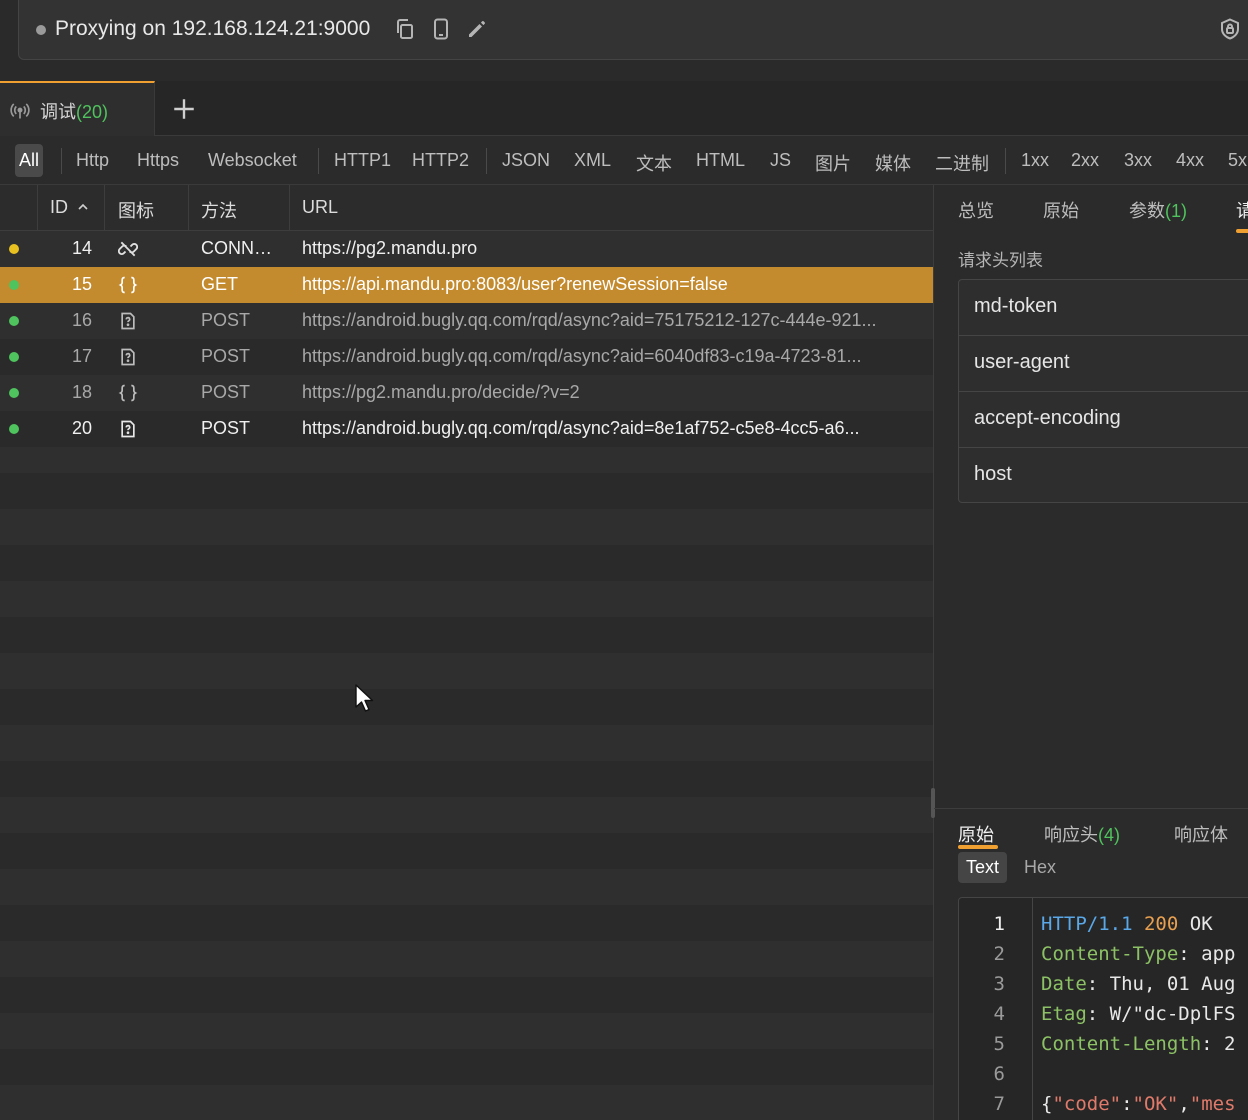 This screenshot has width=1248, height=1120. Describe the element at coordinates (1103, 420) in the screenshot. I see `list-item: accept-encoding` at that location.